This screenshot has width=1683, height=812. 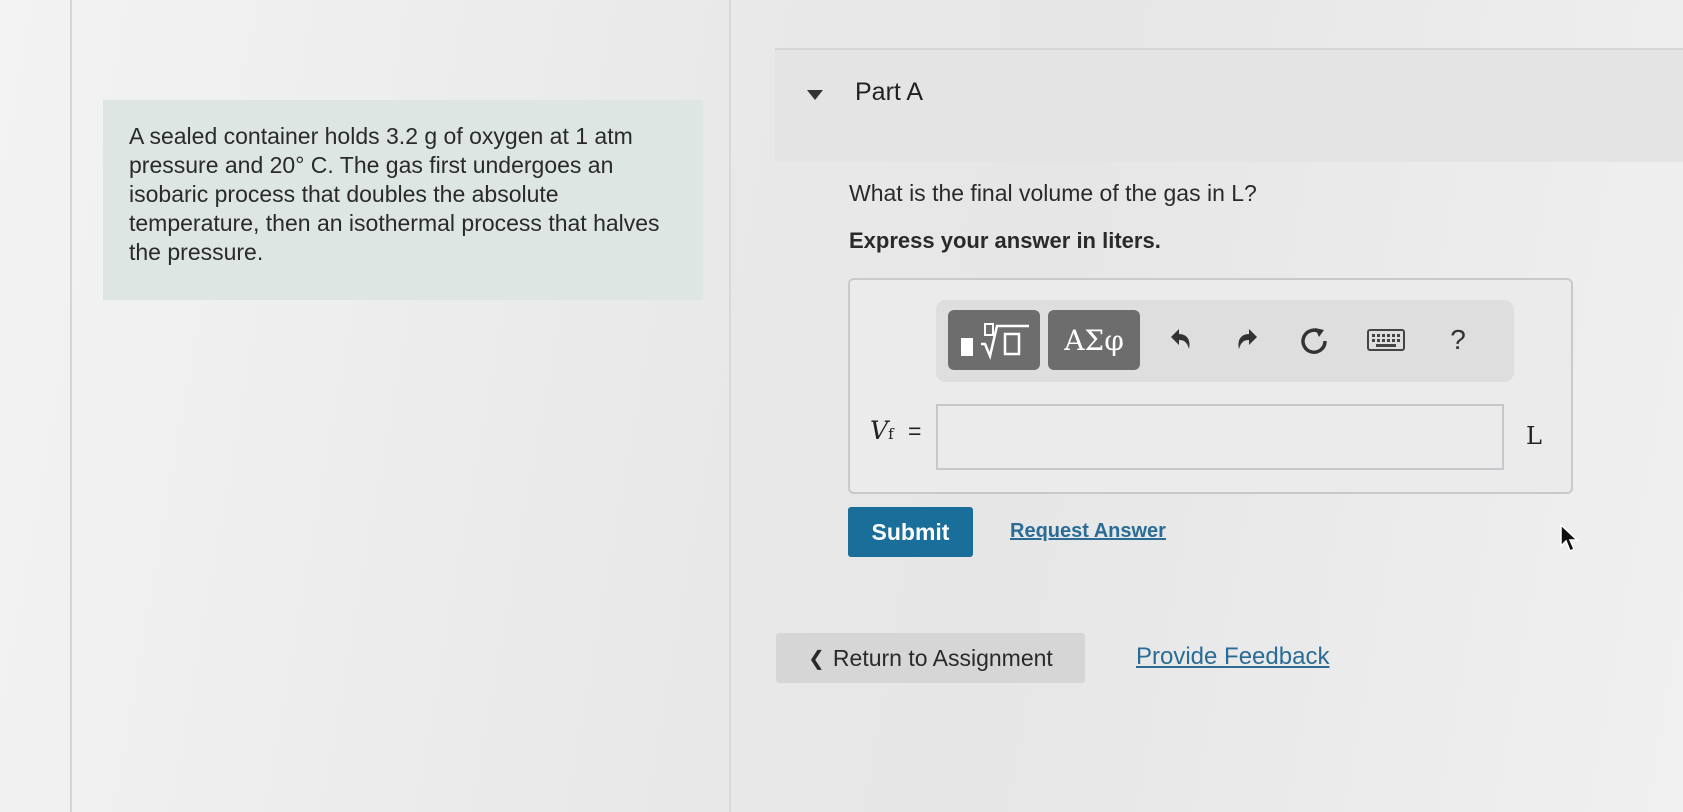 What do you see at coordinates (1225, 341) in the screenshot?
I see `math-toolbar: ΑΣφ ?` at bounding box center [1225, 341].